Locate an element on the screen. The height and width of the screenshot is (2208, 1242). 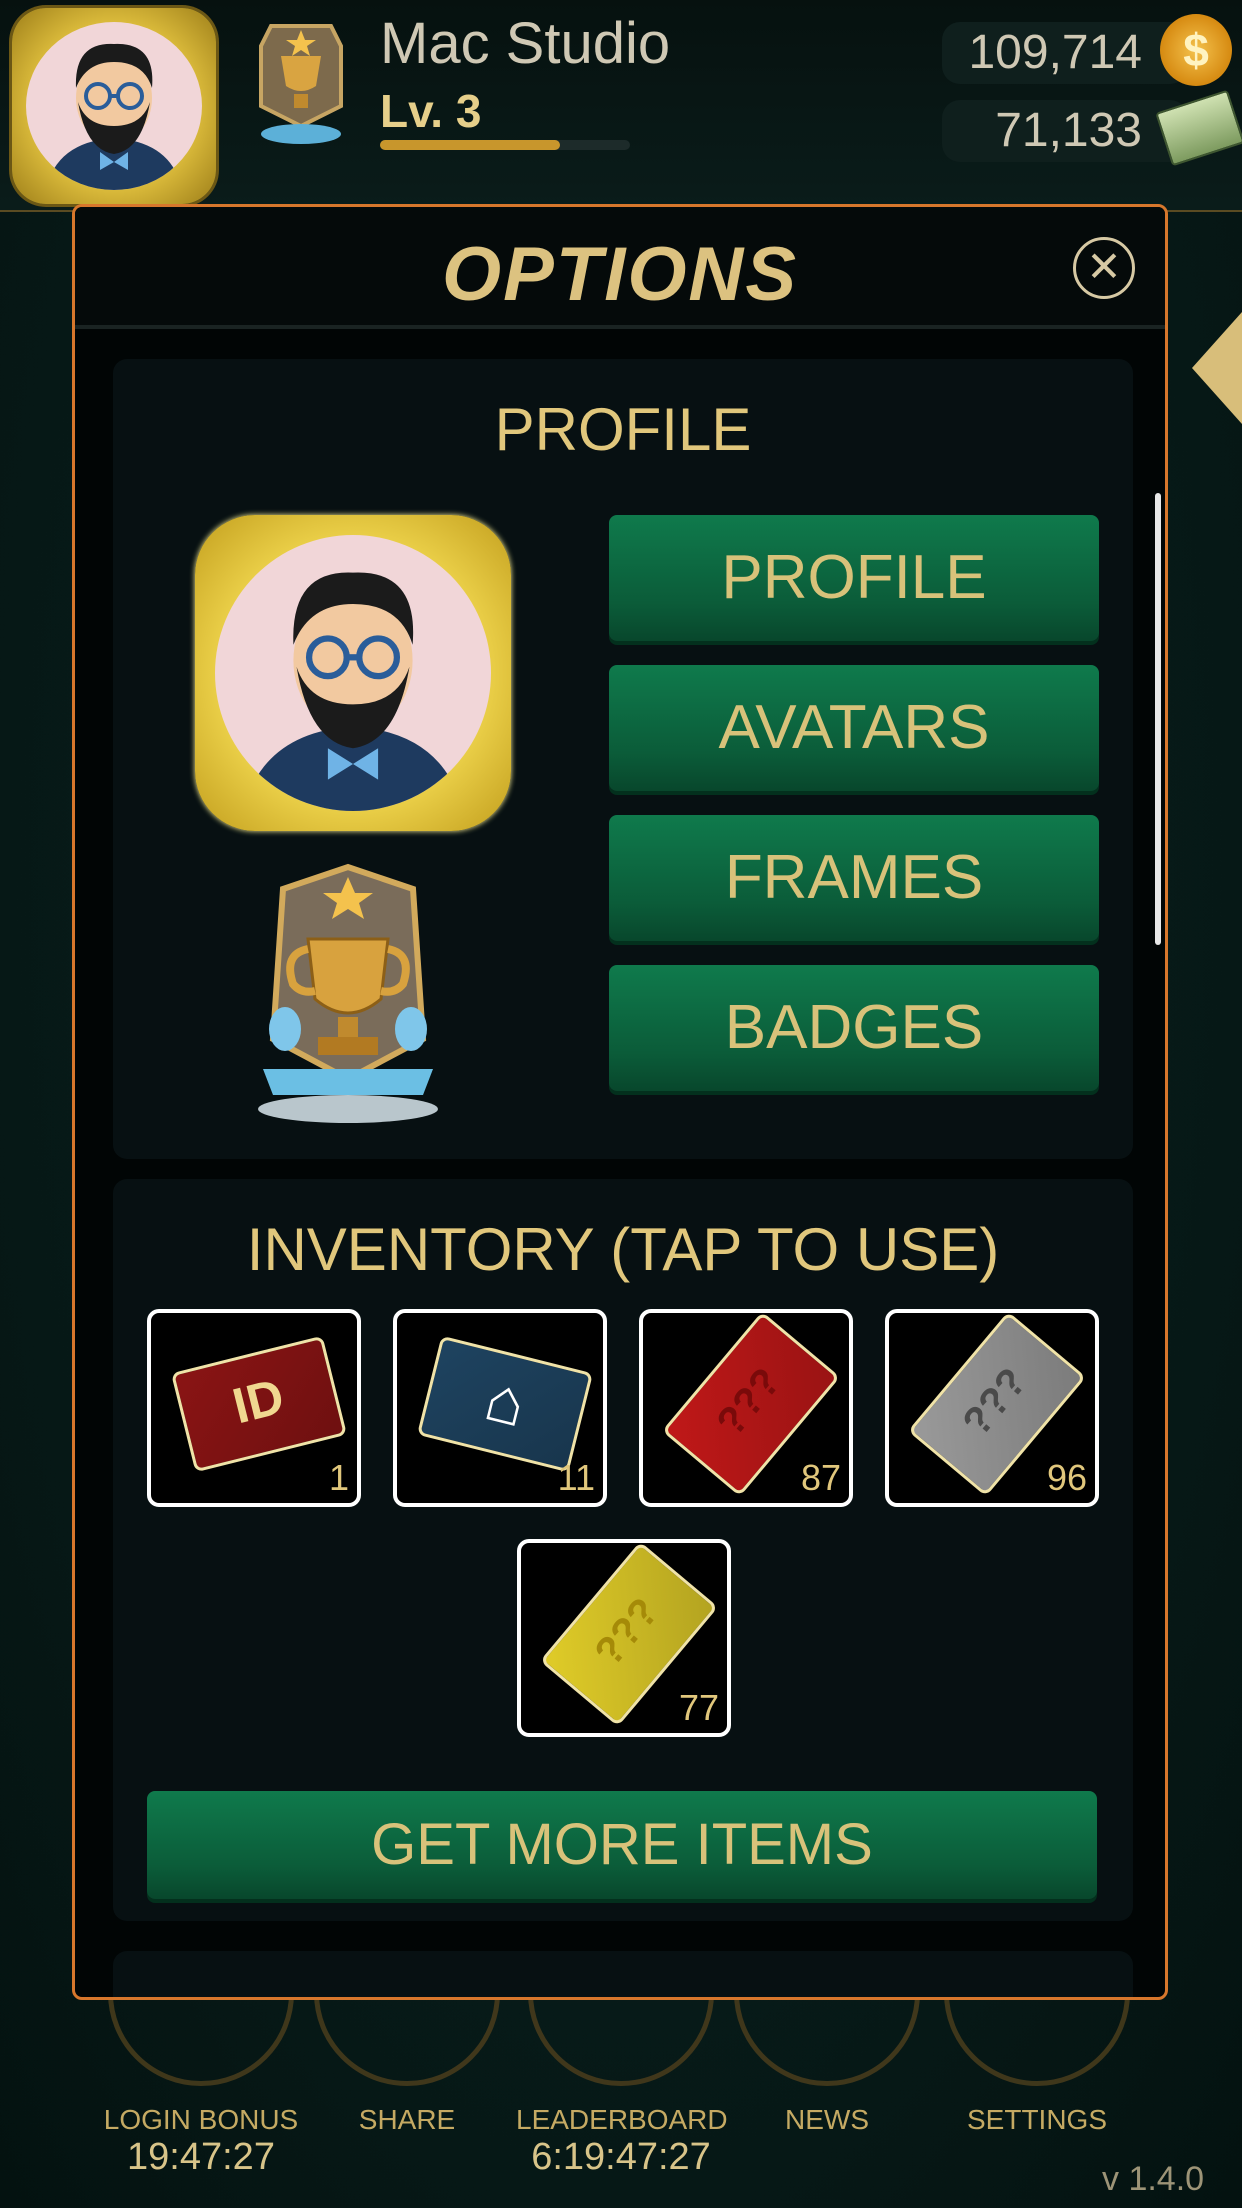
dialog-header: OPTIONS ✕ is located at coordinates (620, 268).